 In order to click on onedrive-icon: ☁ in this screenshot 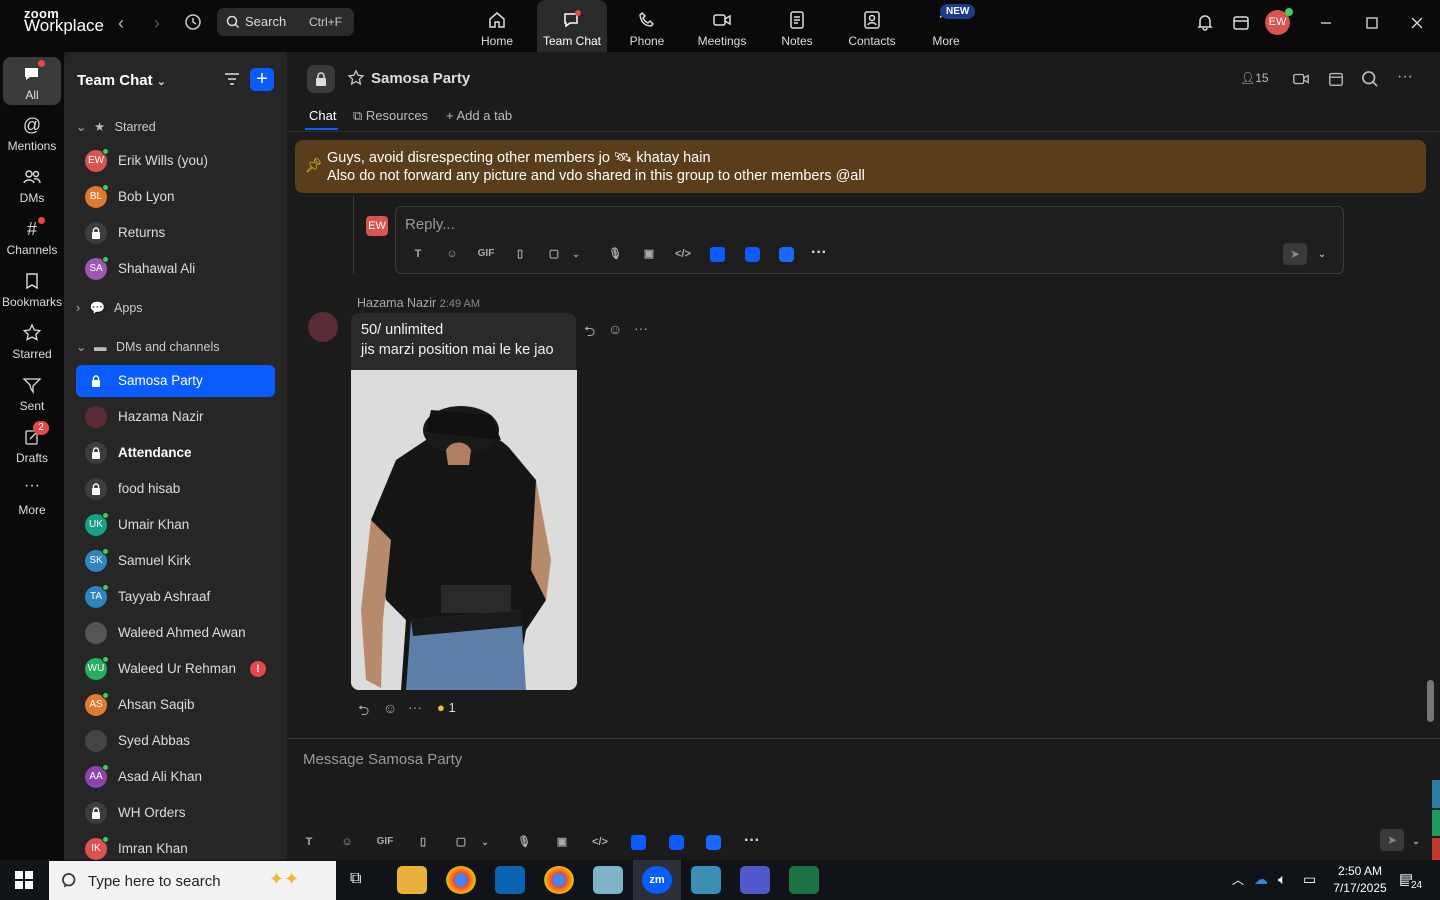, I will do `click(1261, 879)`.